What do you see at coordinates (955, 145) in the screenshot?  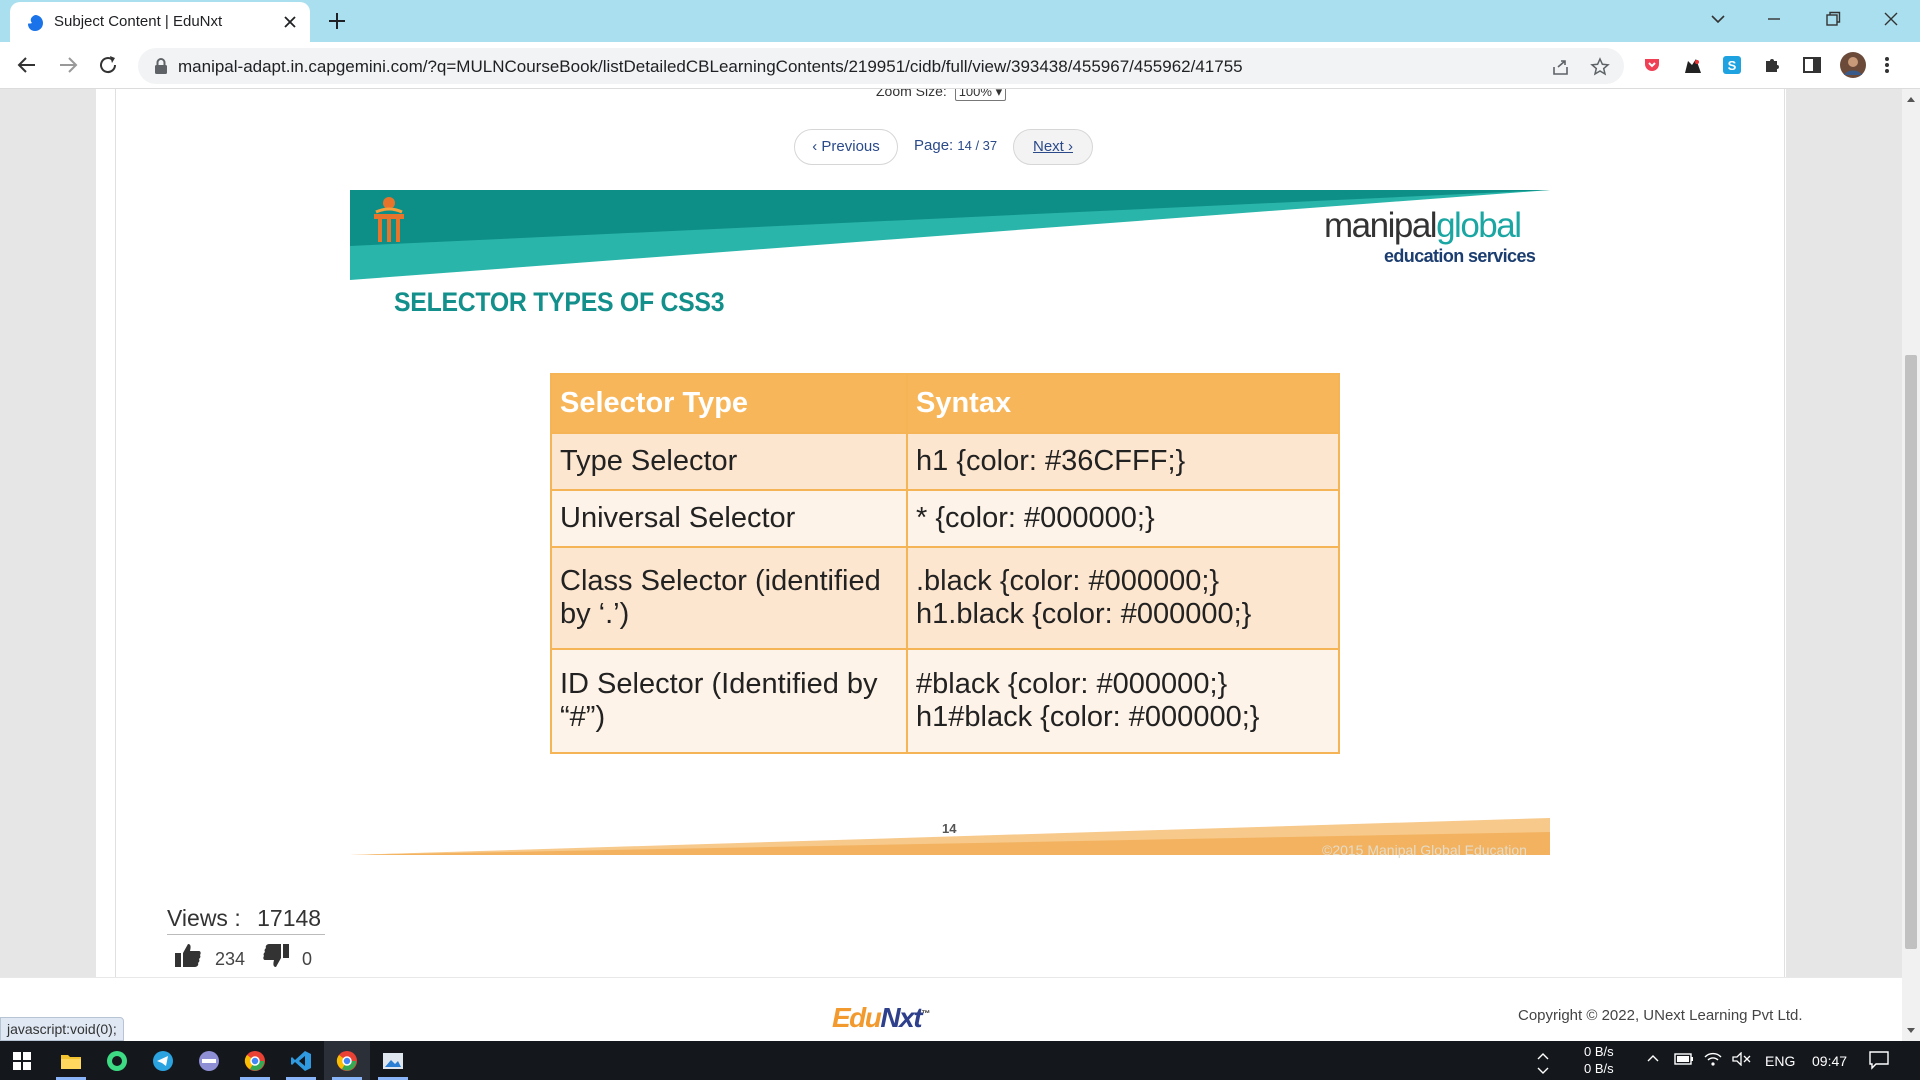 I see `page-indicator: Page: 14 / 37` at bounding box center [955, 145].